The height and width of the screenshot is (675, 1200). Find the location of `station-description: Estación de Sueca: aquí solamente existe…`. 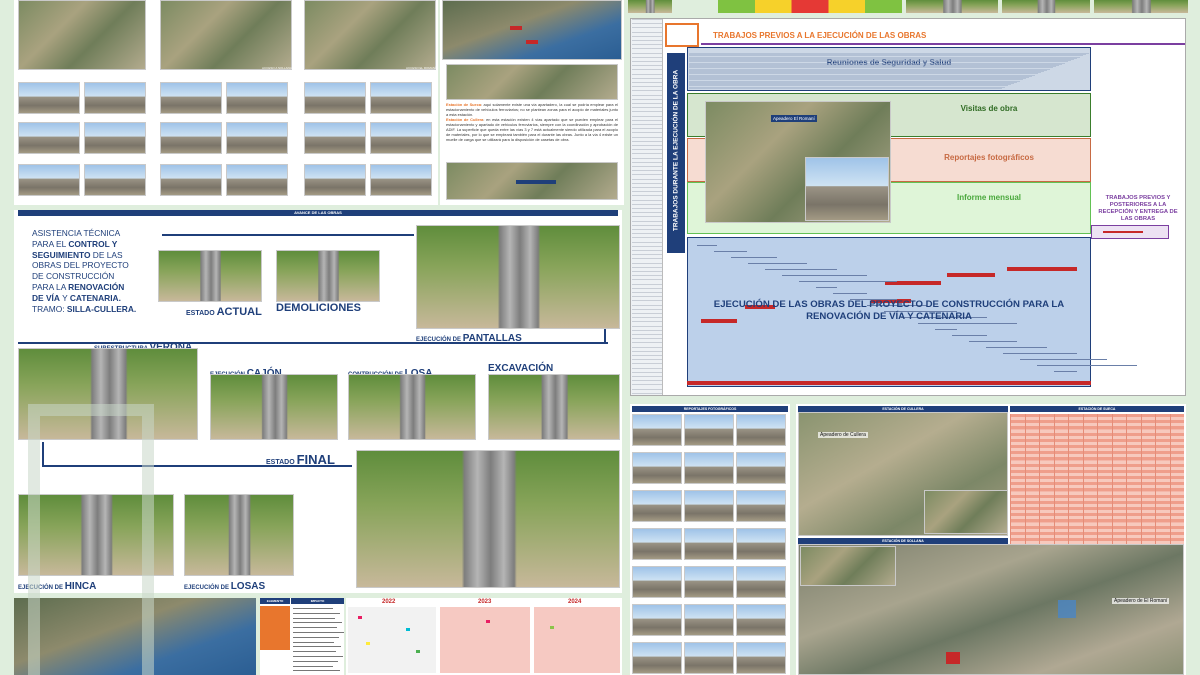

station-description: Estación de Sueca: aquí solamente existe… is located at coordinates (532, 122).